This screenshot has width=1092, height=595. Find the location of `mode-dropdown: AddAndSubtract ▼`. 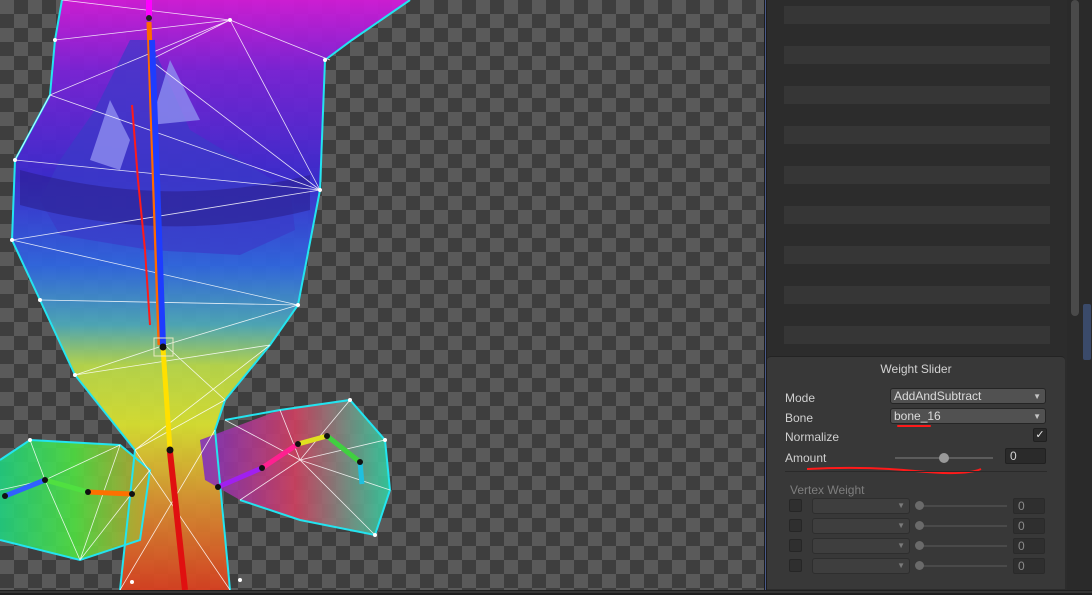

mode-dropdown: AddAndSubtract ▼ is located at coordinates (968, 396).